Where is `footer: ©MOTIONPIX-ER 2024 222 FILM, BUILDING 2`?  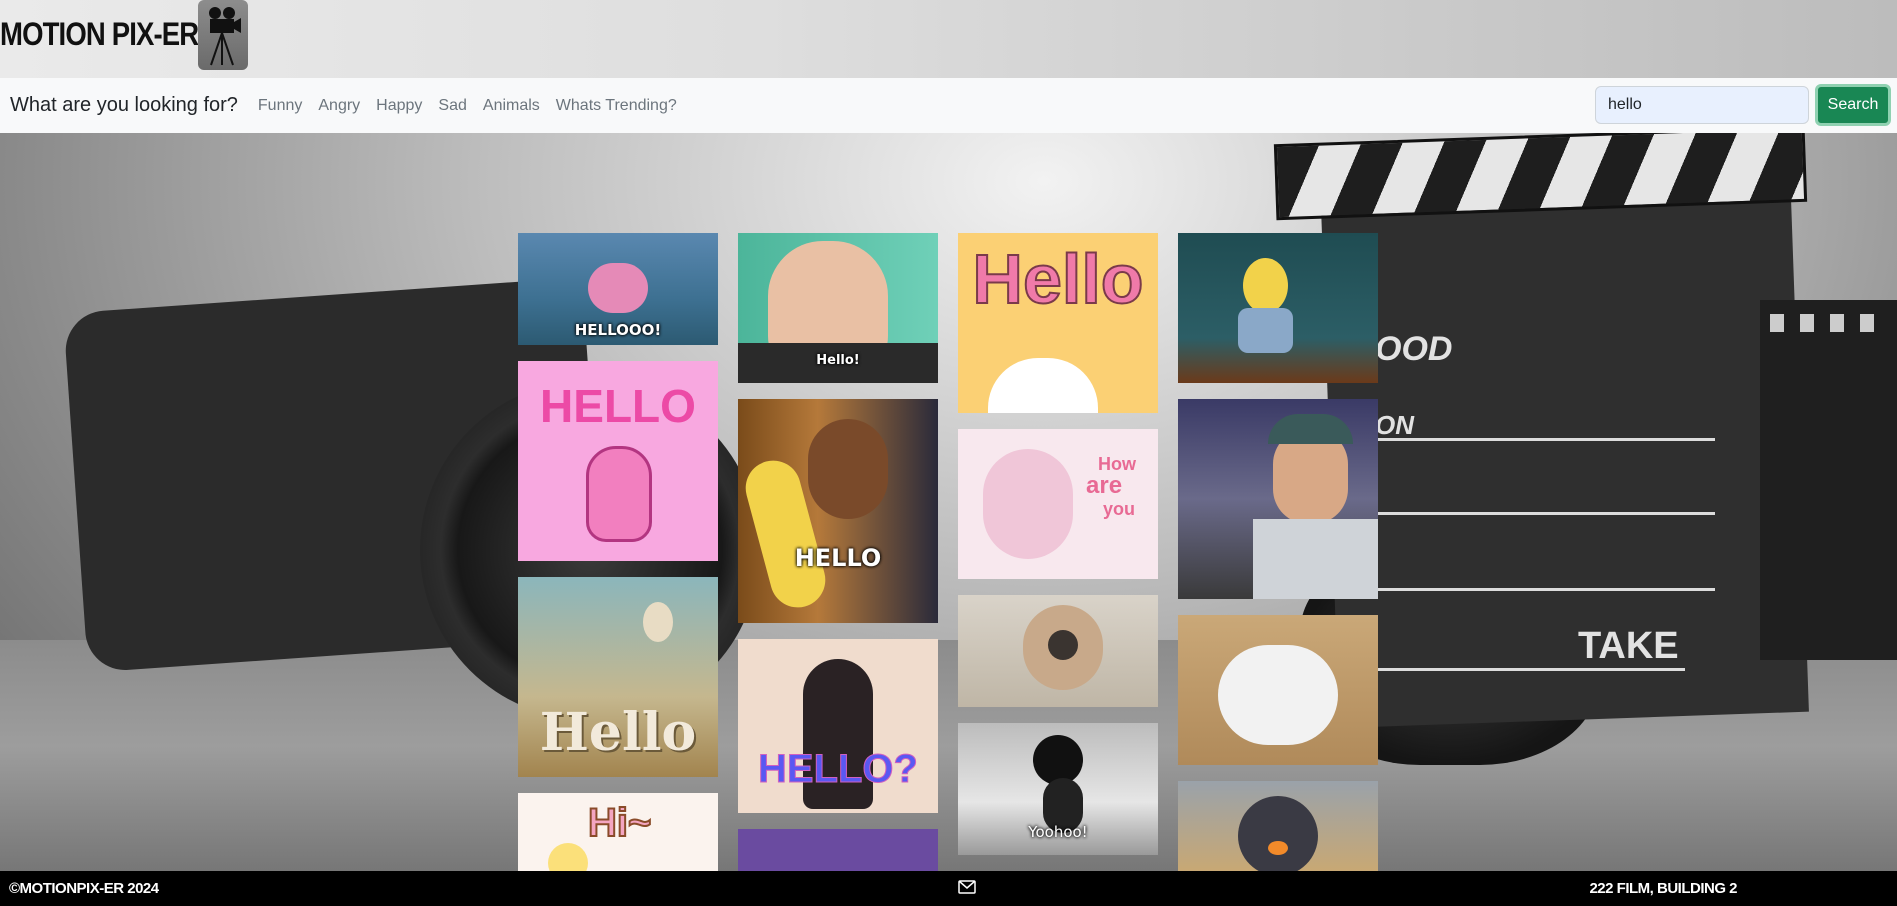 footer: ©MOTIONPIX-ER 2024 222 FILM, BUILDING 2 is located at coordinates (948, 888).